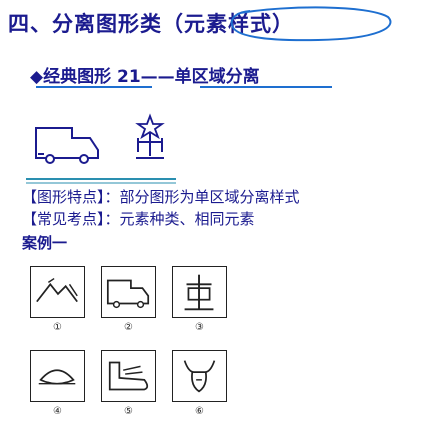  Describe the element at coordinates (266, 87) in the screenshot. I see `subtitle-underline-right` at that location.